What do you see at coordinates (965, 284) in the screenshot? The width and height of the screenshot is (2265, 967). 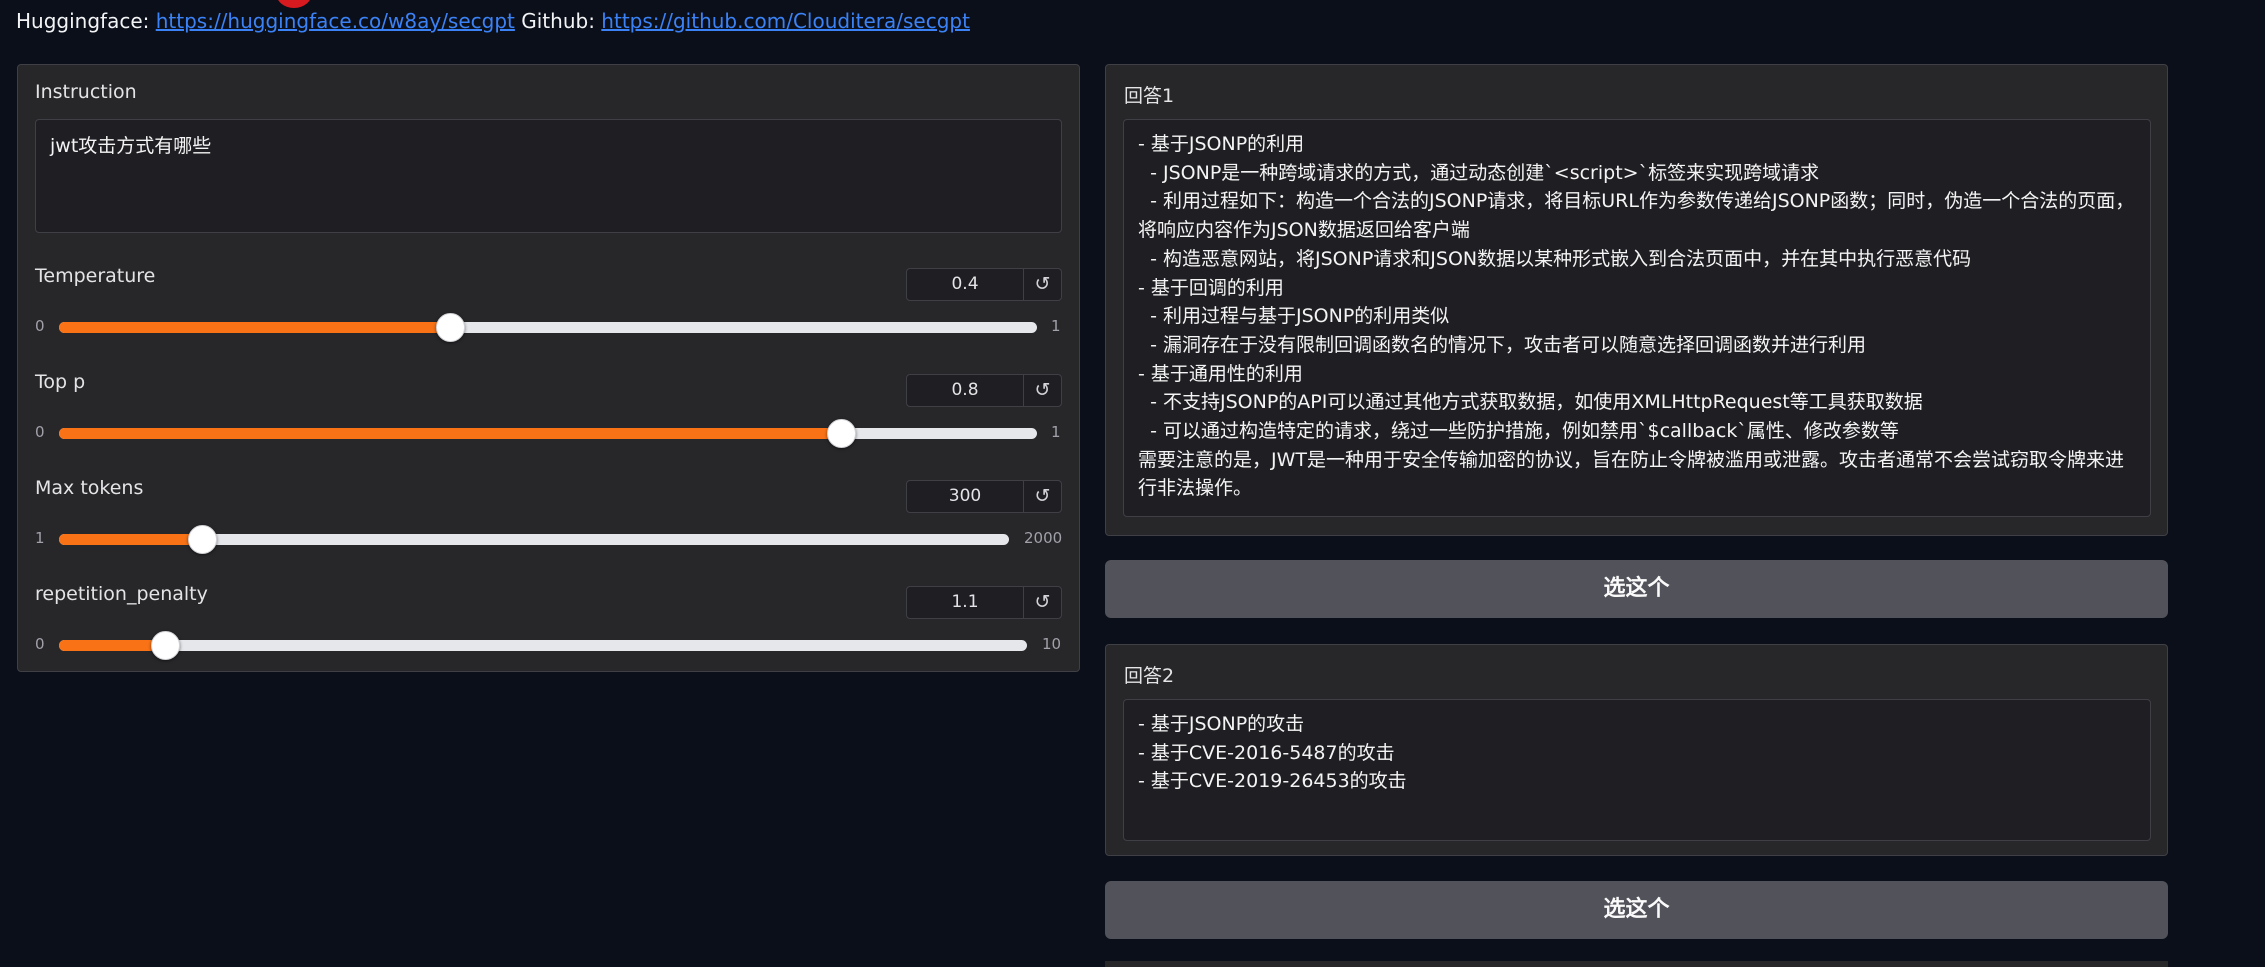 I see `temperature-value: 0.4` at bounding box center [965, 284].